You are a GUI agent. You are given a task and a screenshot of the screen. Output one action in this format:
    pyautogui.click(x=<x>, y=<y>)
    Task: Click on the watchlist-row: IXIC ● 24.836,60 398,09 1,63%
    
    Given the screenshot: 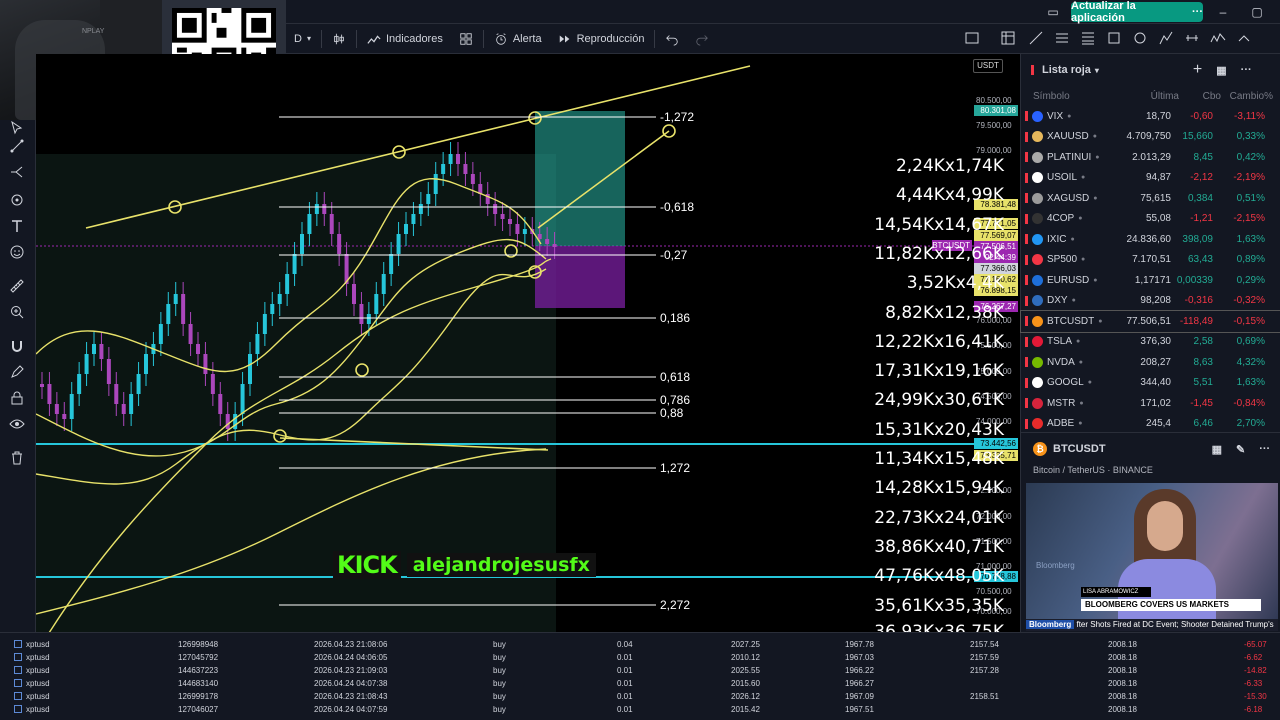 What is the action you would take?
    pyautogui.click(x=1150, y=239)
    